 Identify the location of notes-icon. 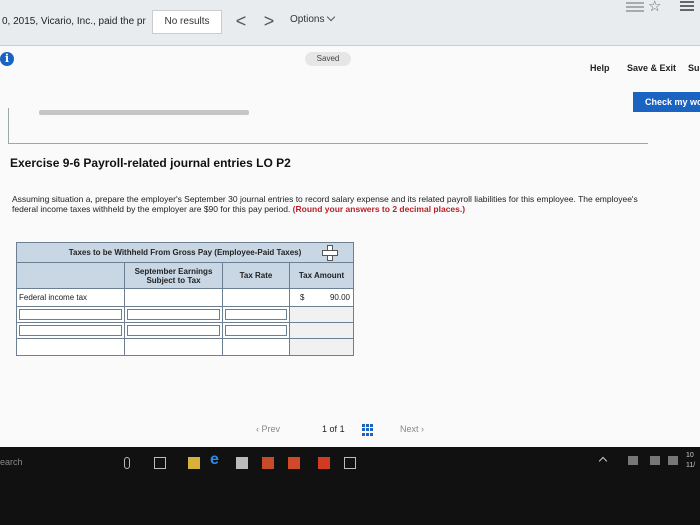
(350, 463).